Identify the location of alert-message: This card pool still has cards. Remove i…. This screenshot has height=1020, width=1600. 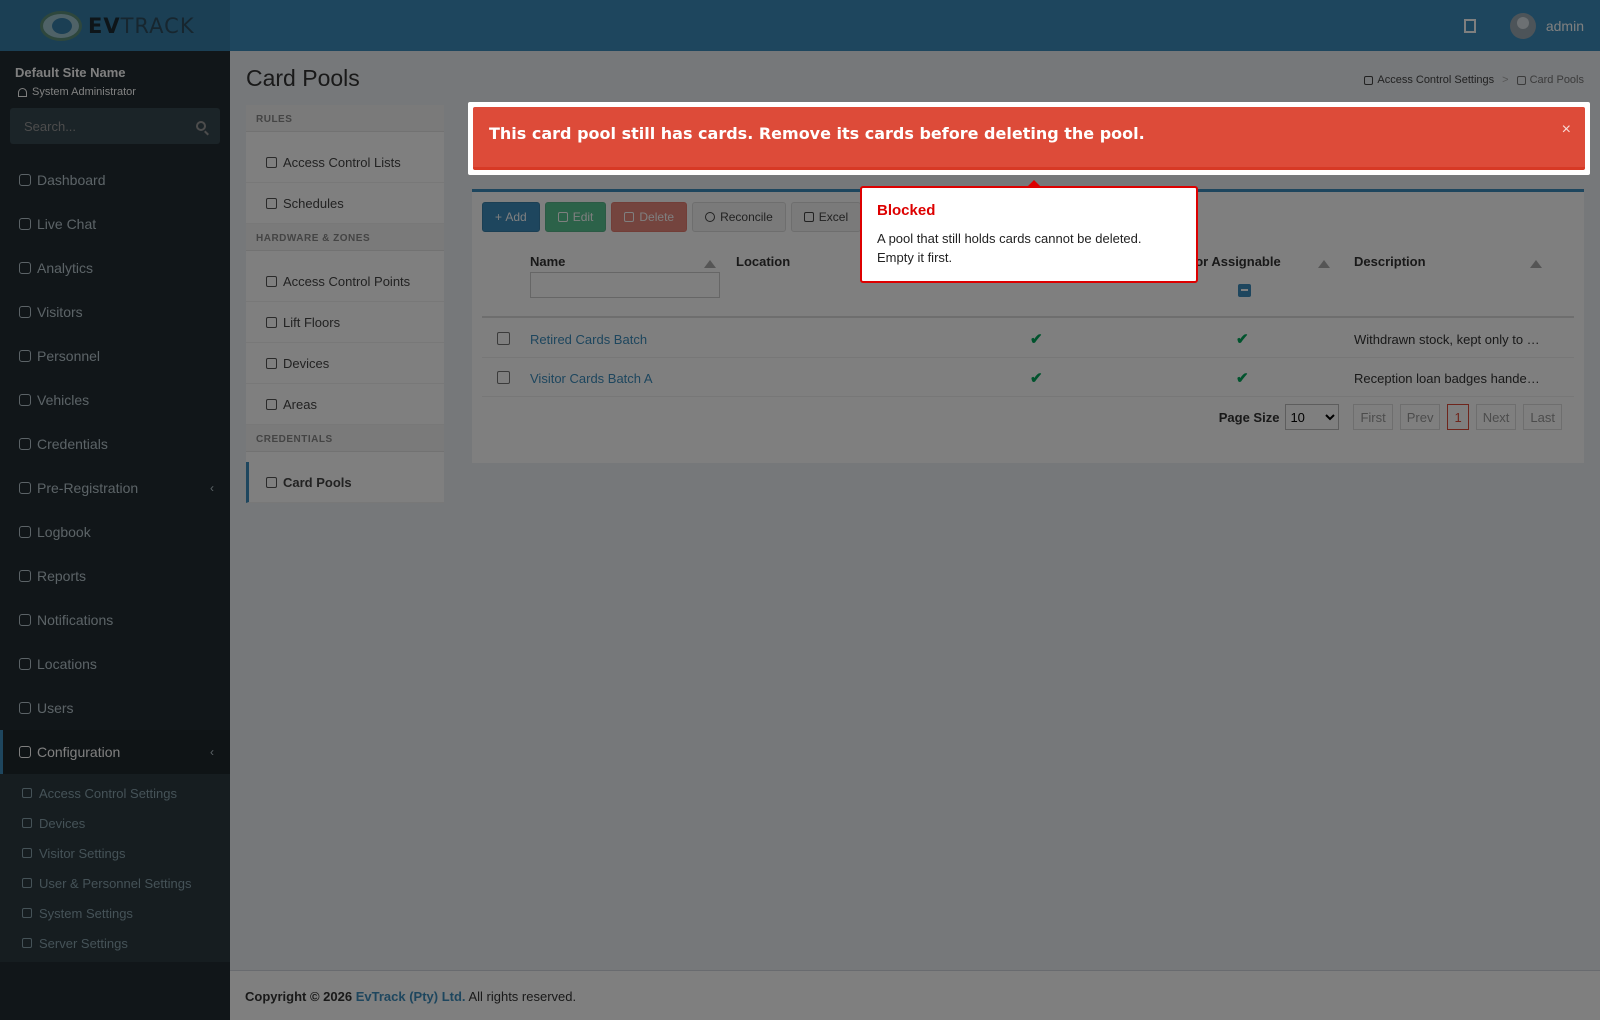
(817, 133).